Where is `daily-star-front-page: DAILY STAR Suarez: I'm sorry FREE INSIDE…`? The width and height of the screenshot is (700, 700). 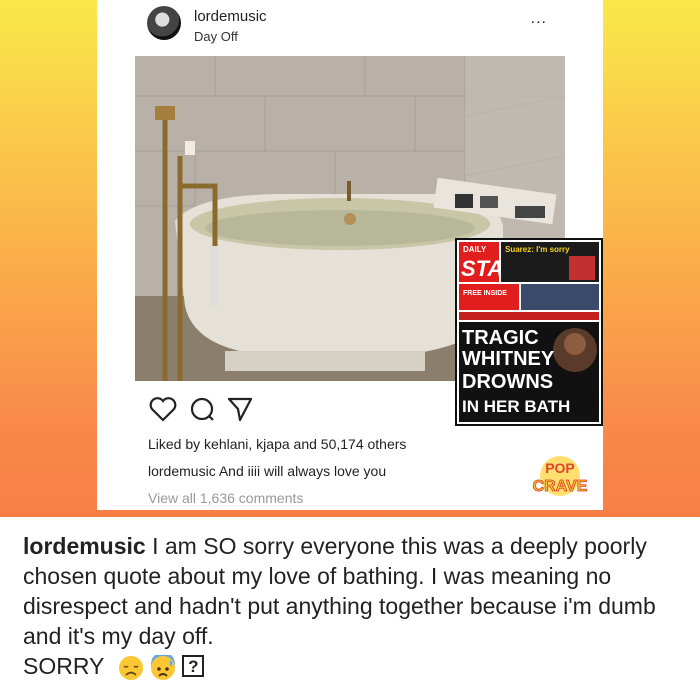
daily-star-front-page: DAILY STAR Suarez: I'm sorry FREE INSIDE… is located at coordinates (529, 332).